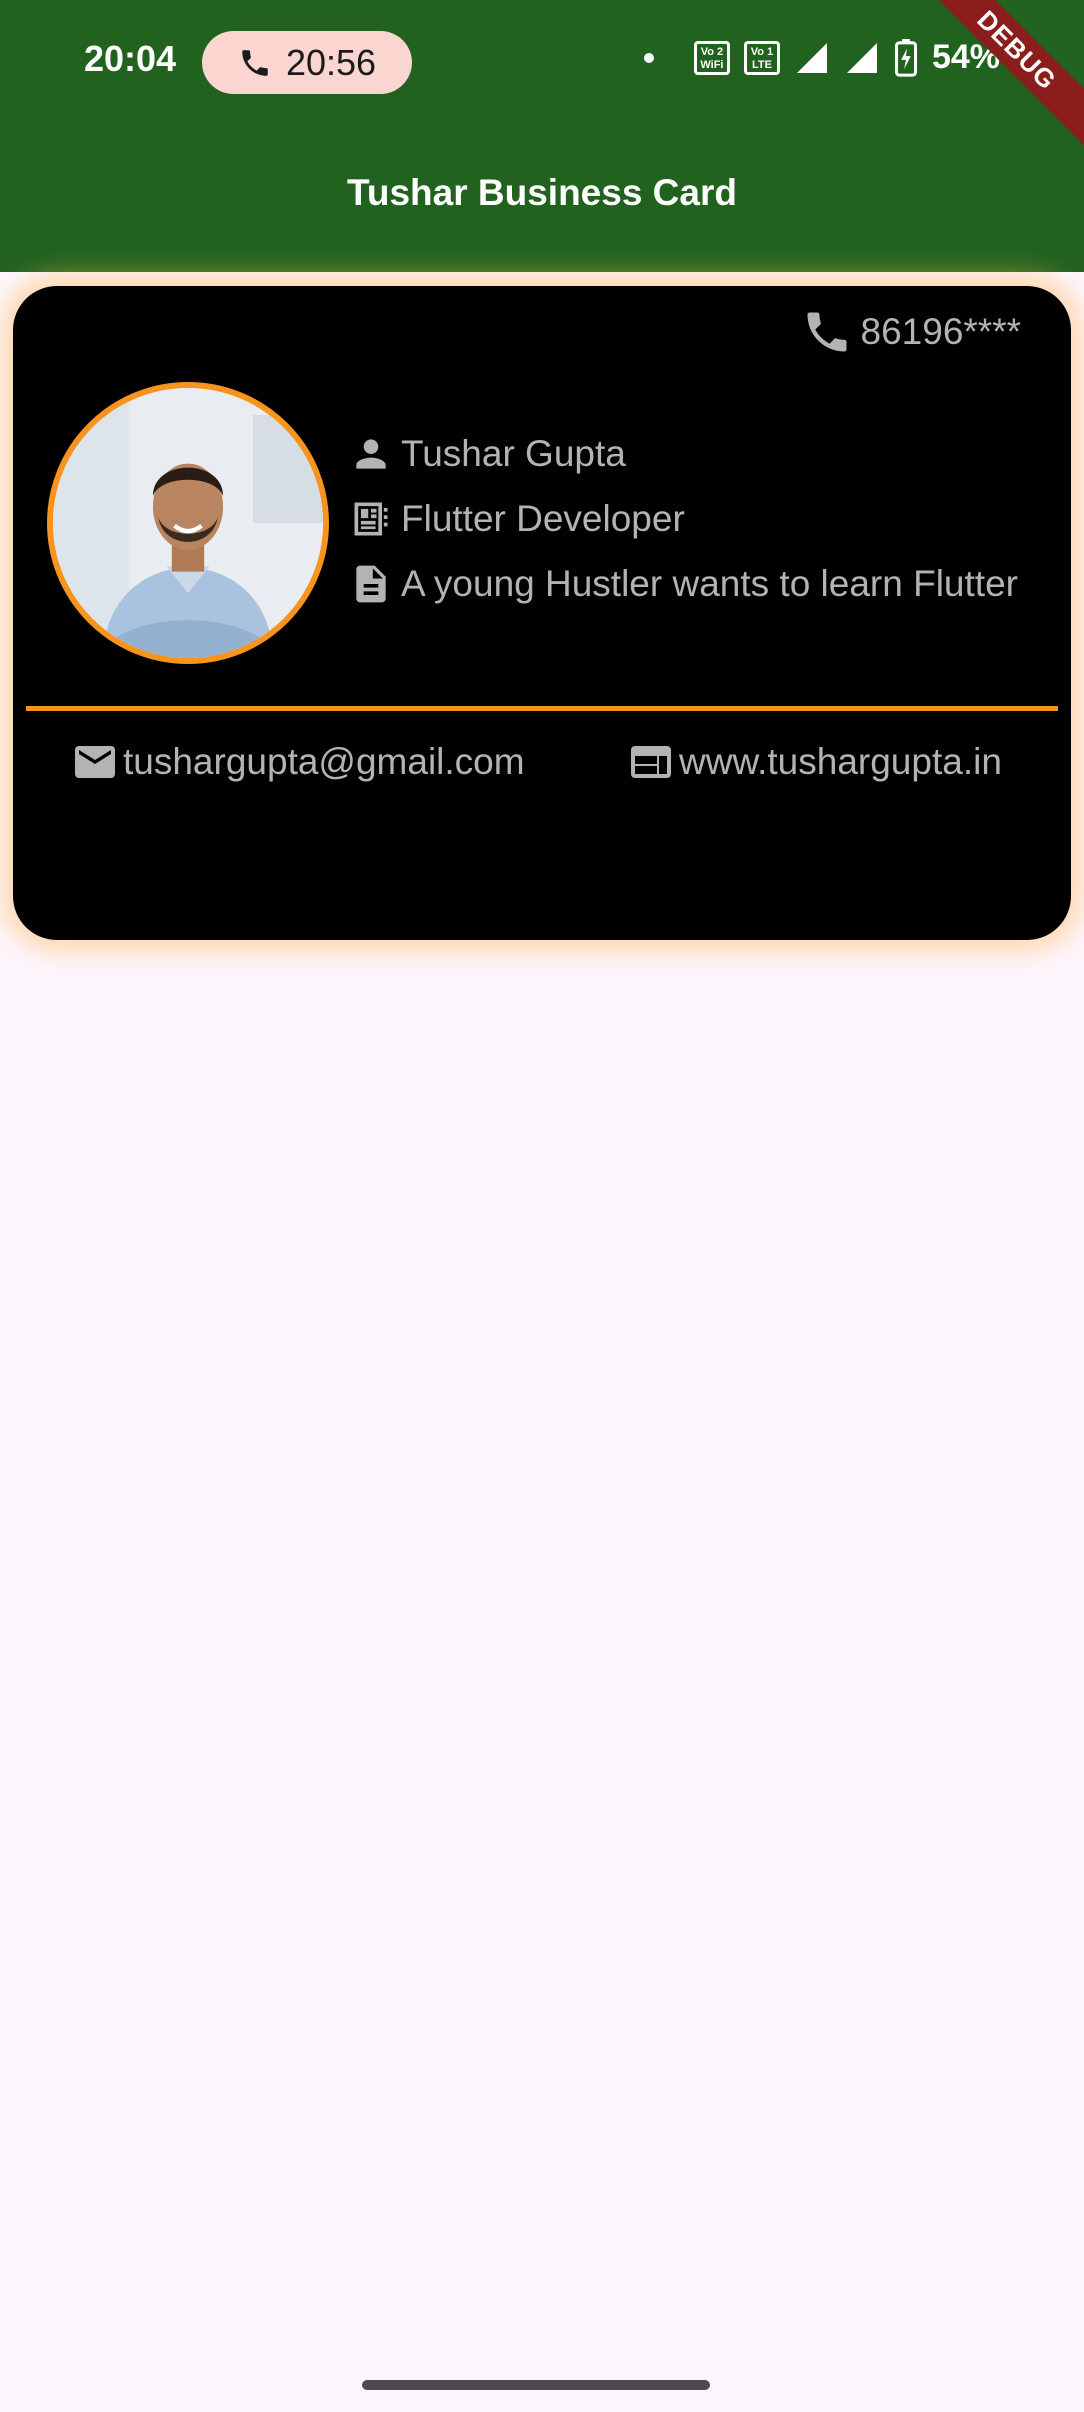 The image size is (1084, 2412). What do you see at coordinates (371, 584) in the screenshot?
I see `document-icon` at bounding box center [371, 584].